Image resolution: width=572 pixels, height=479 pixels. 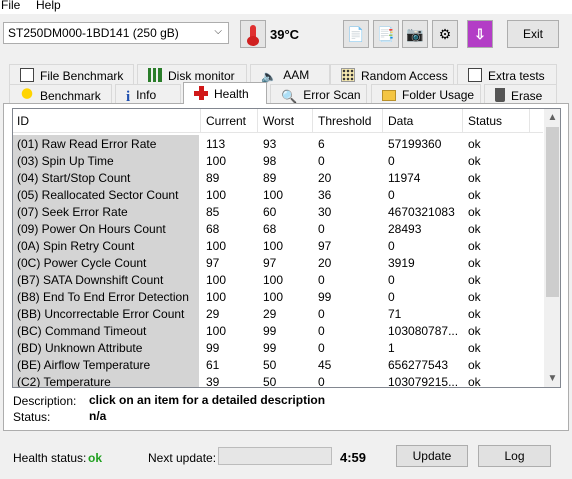 What do you see at coordinates (270, 229) in the screenshot?
I see `worst-cell: 68` at bounding box center [270, 229].